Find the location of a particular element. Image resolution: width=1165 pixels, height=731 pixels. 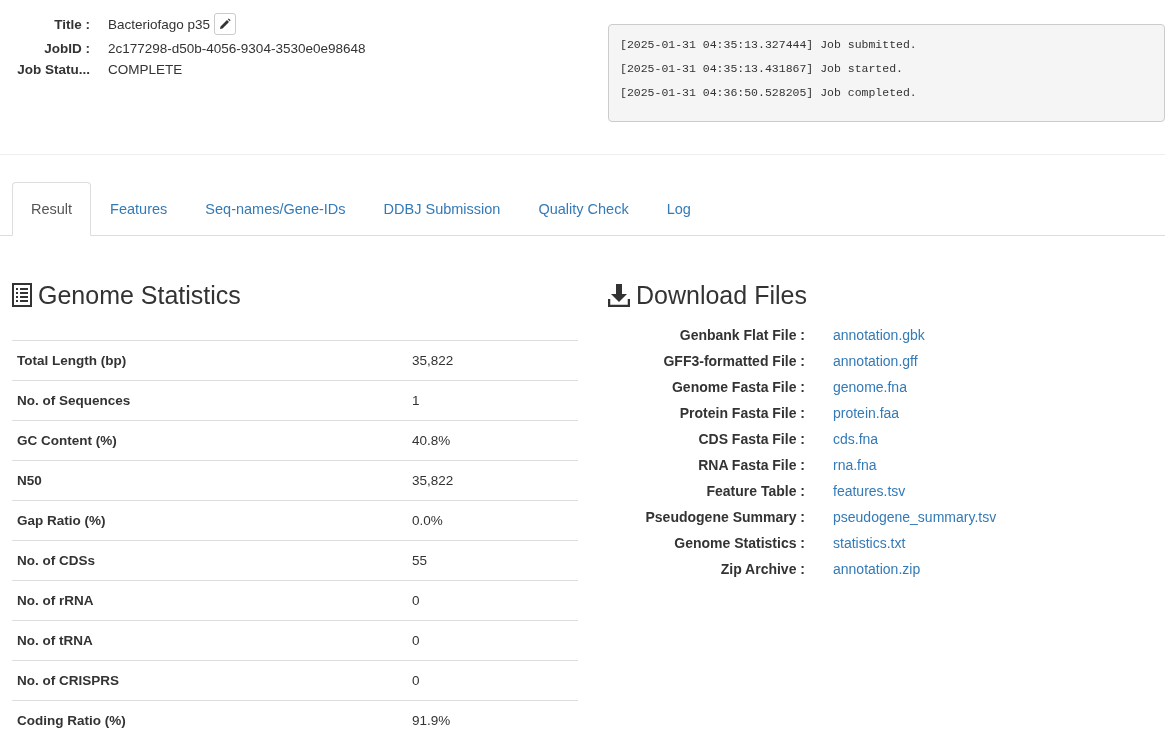

stat-label: N50 is located at coordinates (209, 480).